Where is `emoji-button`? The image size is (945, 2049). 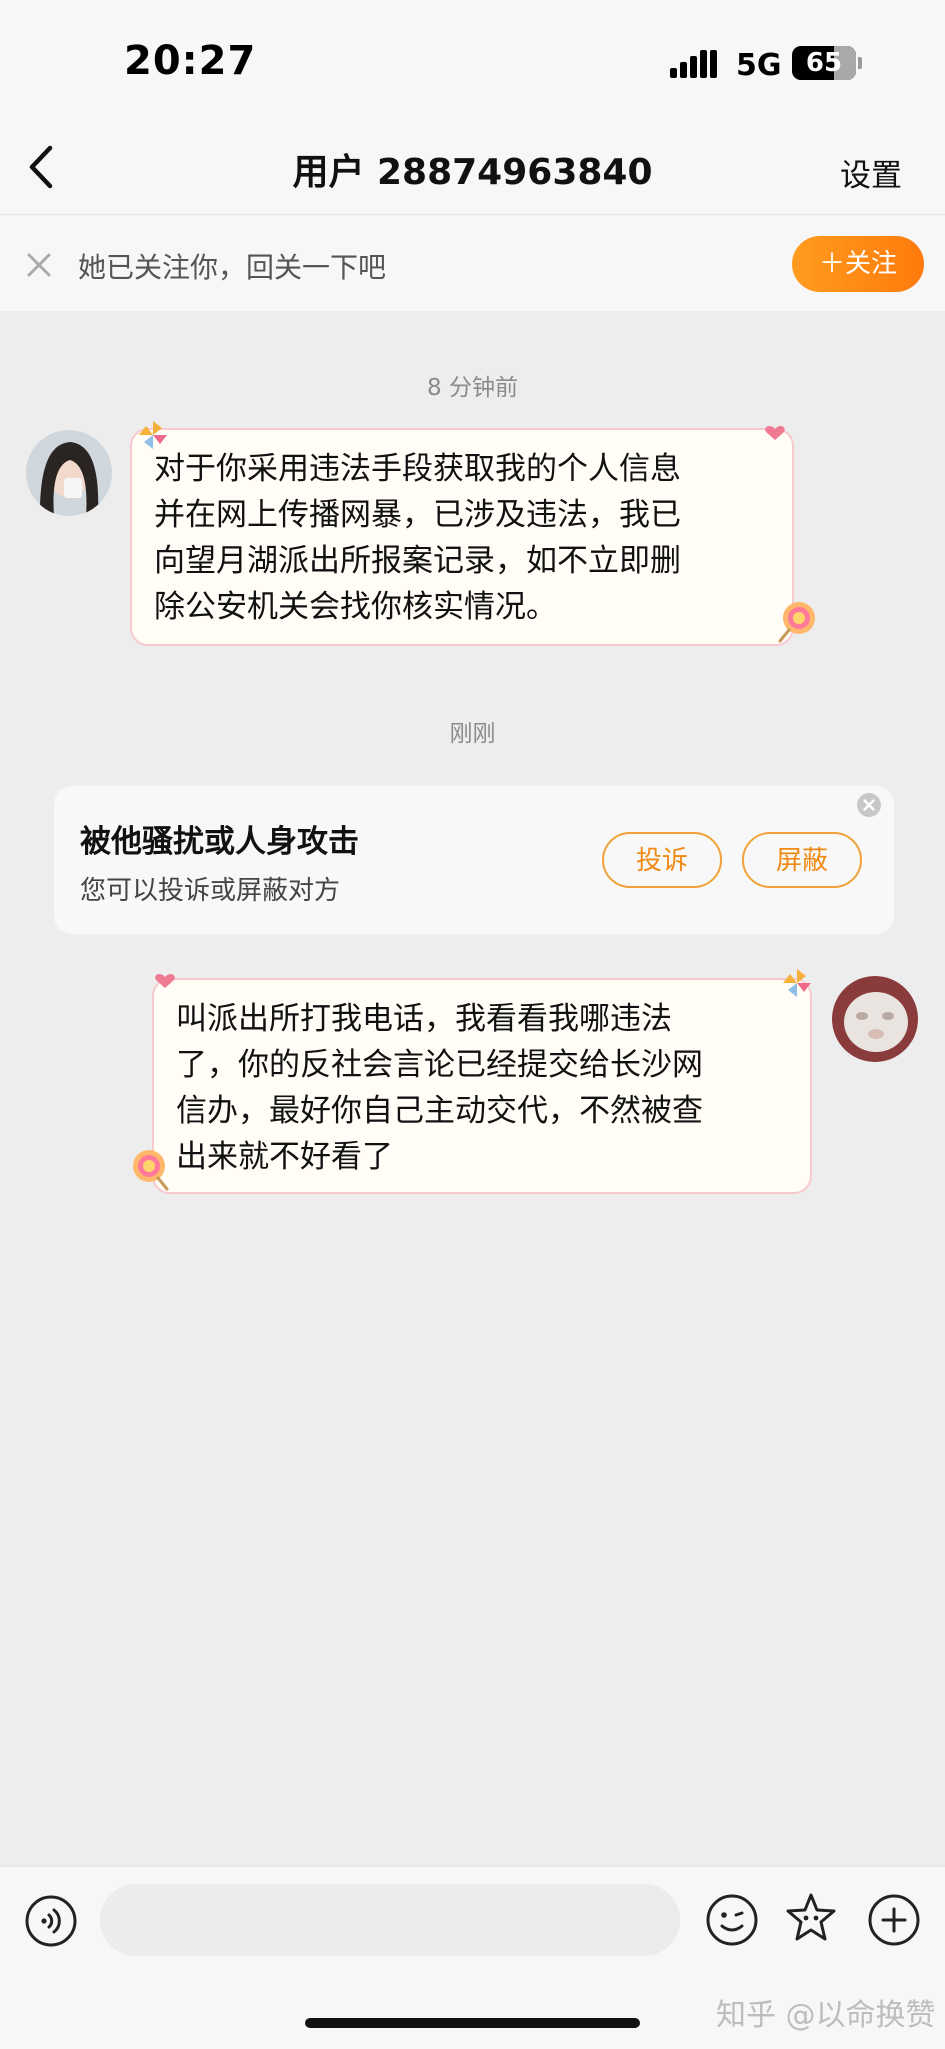 emoji-button is located at coordinates (732, 1920).